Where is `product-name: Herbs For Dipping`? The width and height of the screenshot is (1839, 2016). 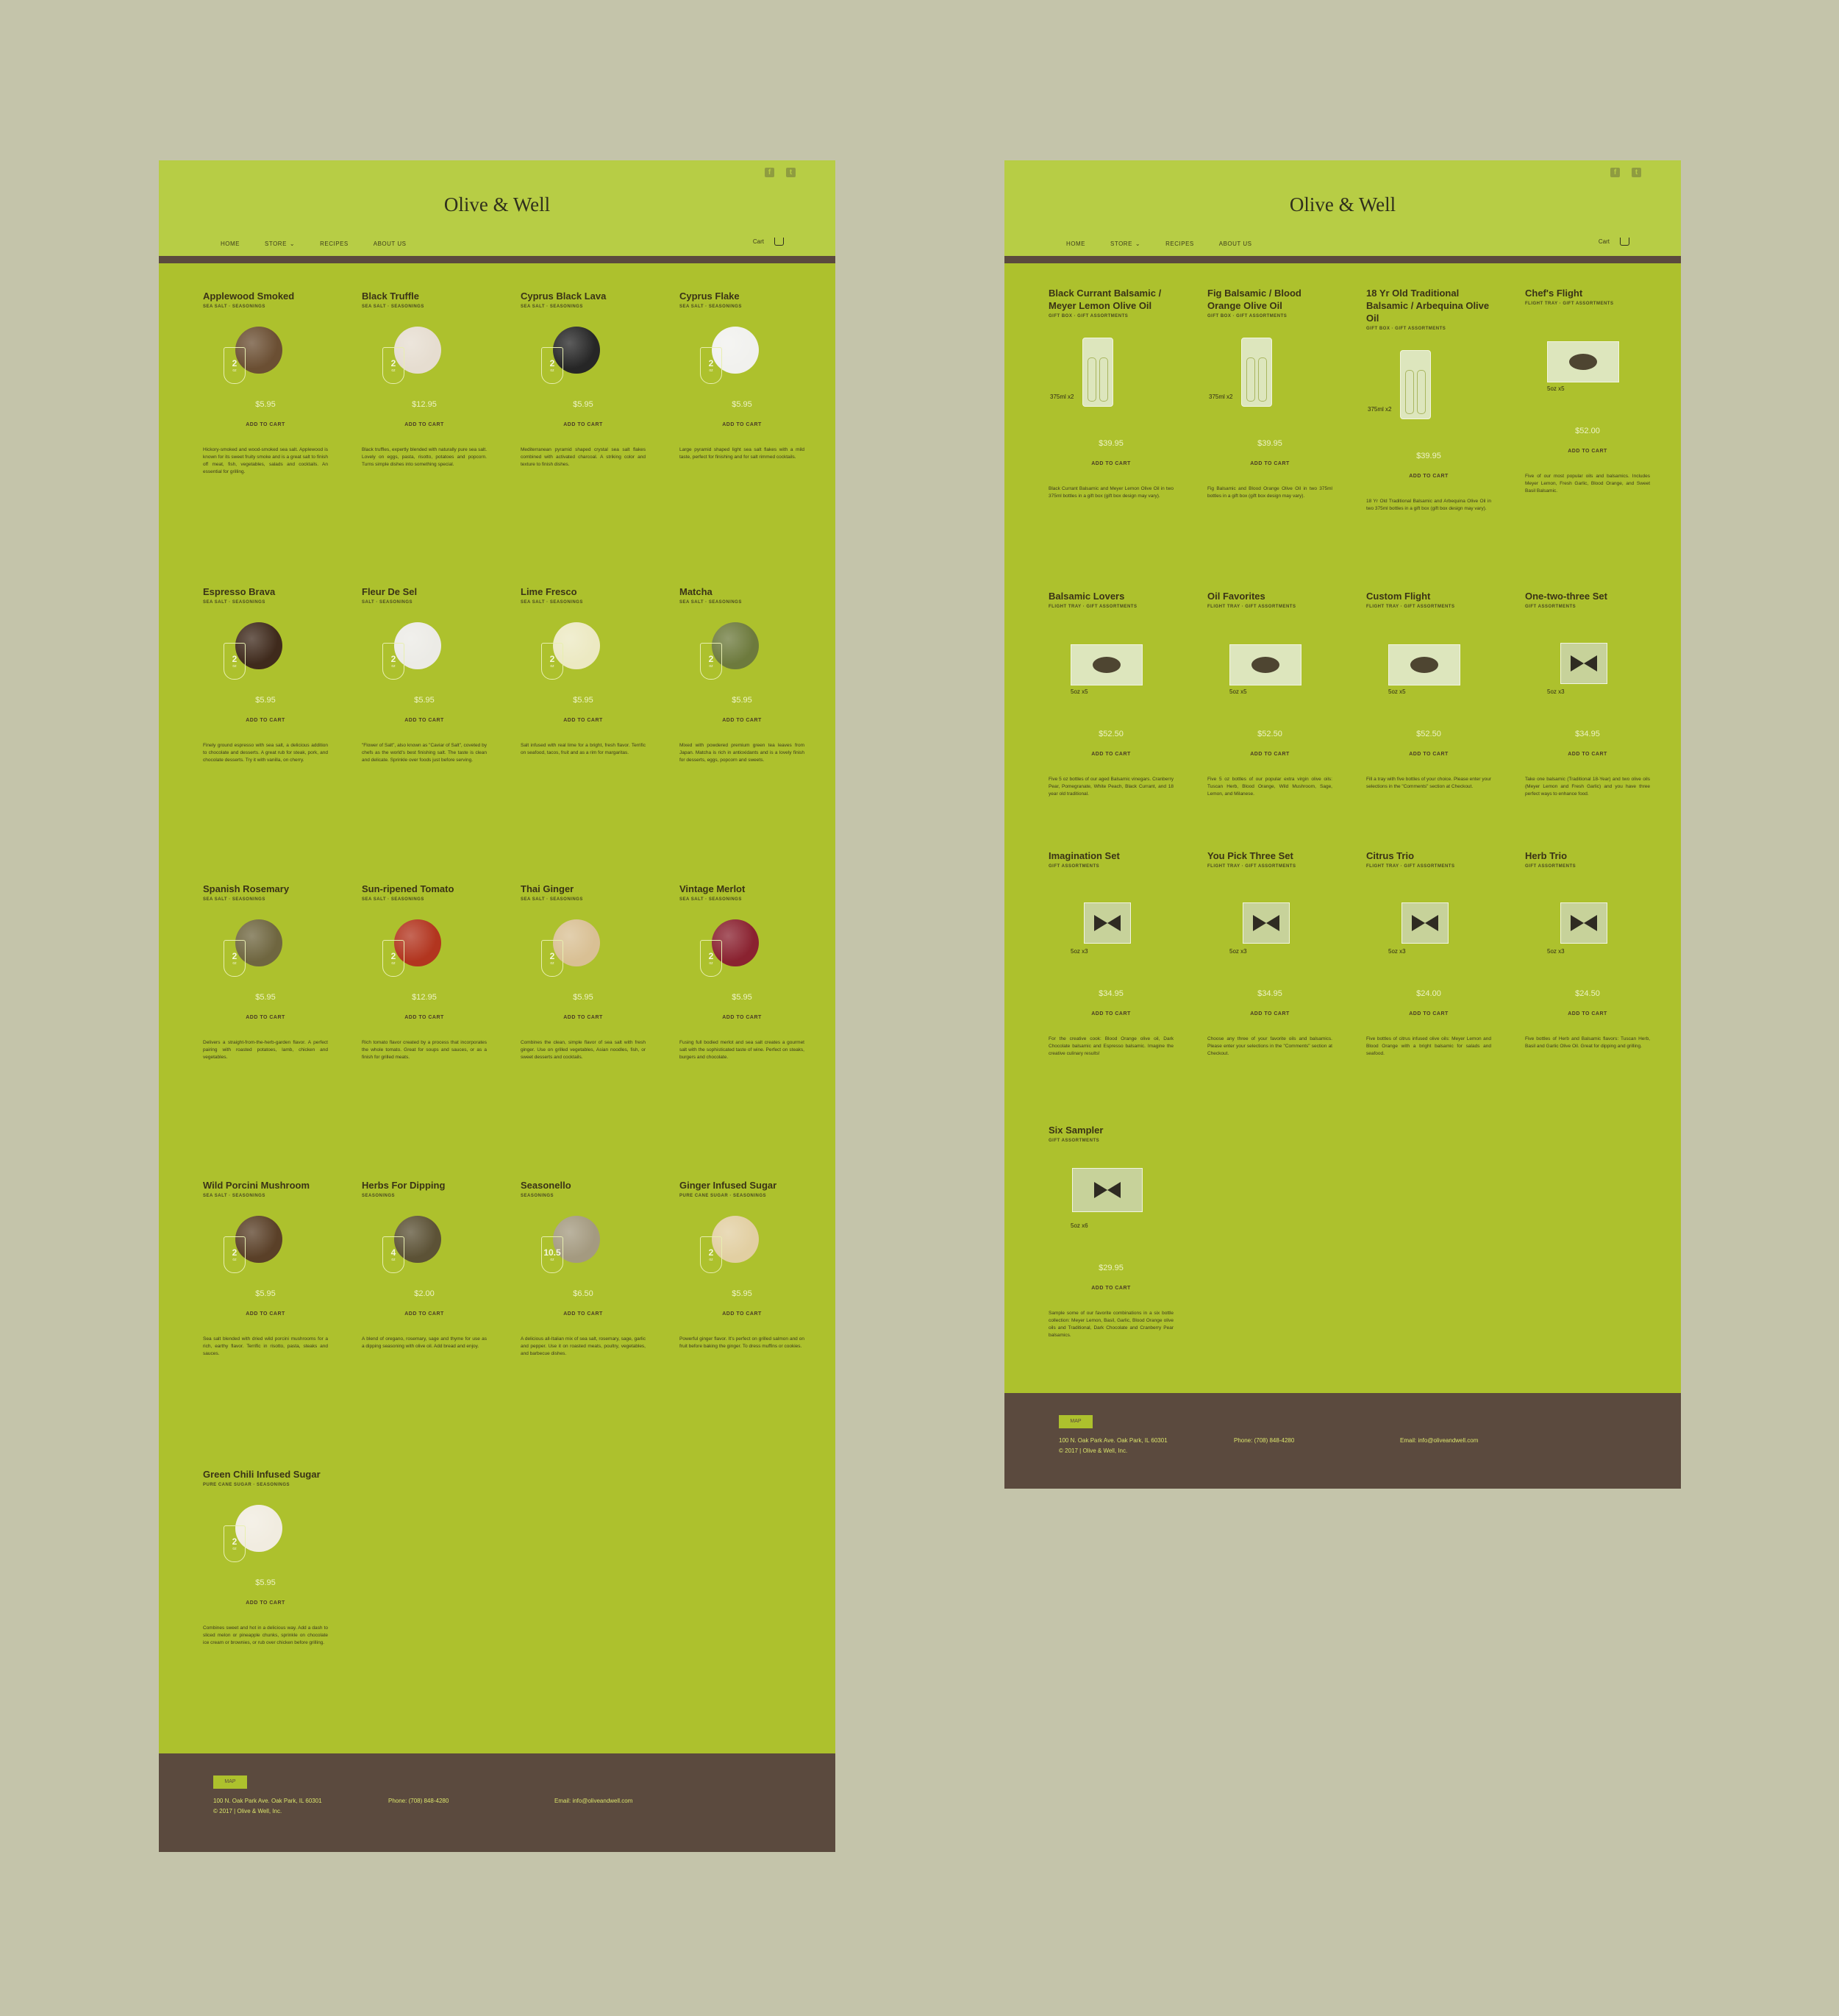
product-name: Herbs For Dipping is located at coordinates (424, 1185).